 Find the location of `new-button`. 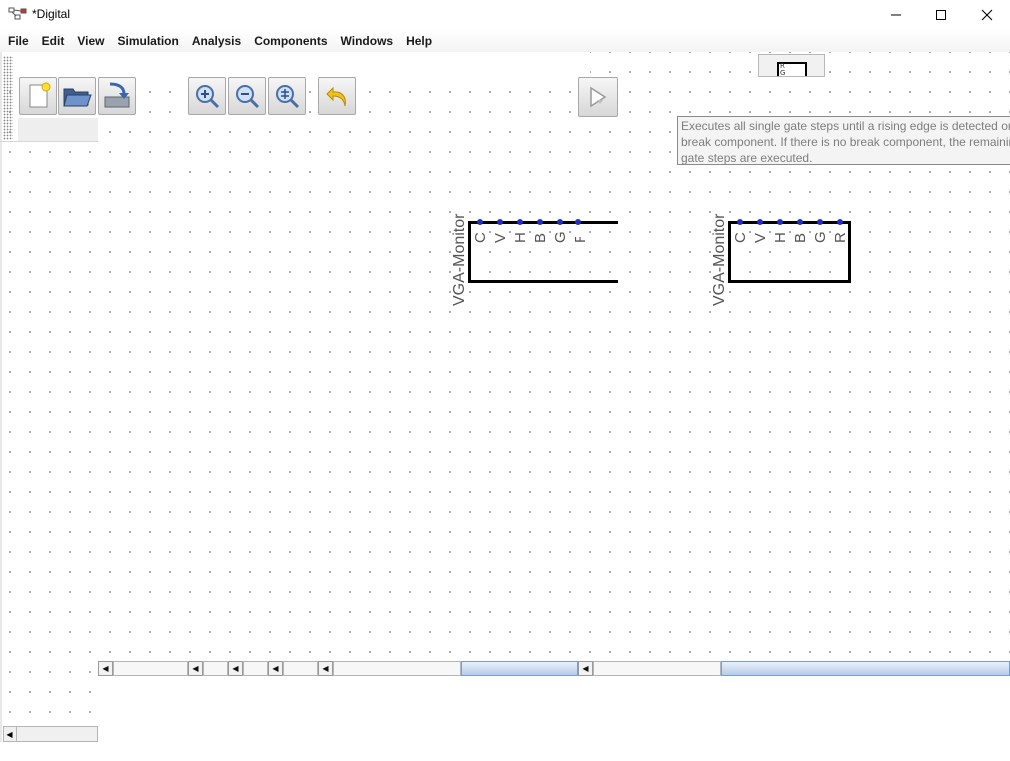

new-button is located at coordinates (38, 96).